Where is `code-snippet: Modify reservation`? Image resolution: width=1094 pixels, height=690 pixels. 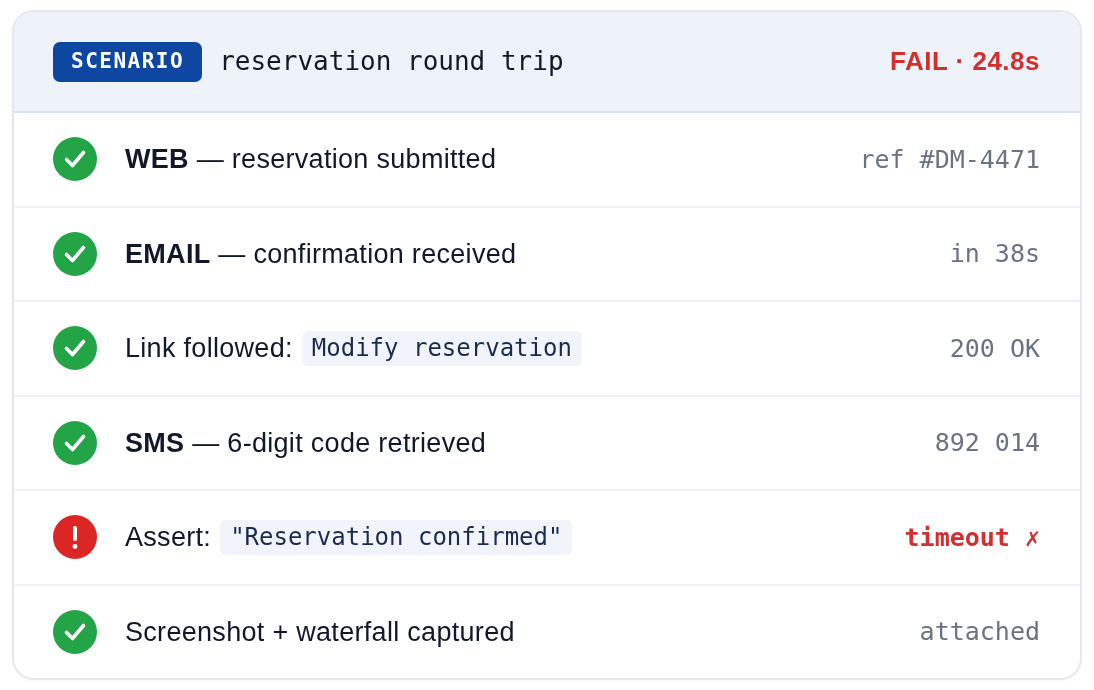 code-snippet: Modify reservation is located at coordinates (441, 348).